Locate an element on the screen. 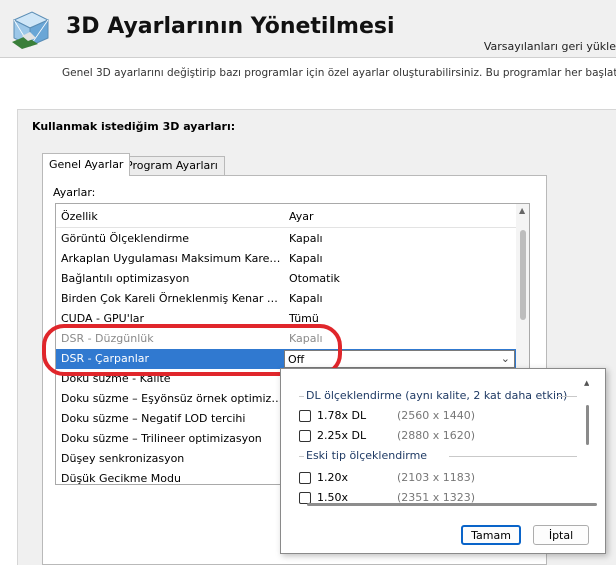 This screenshot has width=616, height=565. cancel-button: İptal is located at coordinates (561, 535).